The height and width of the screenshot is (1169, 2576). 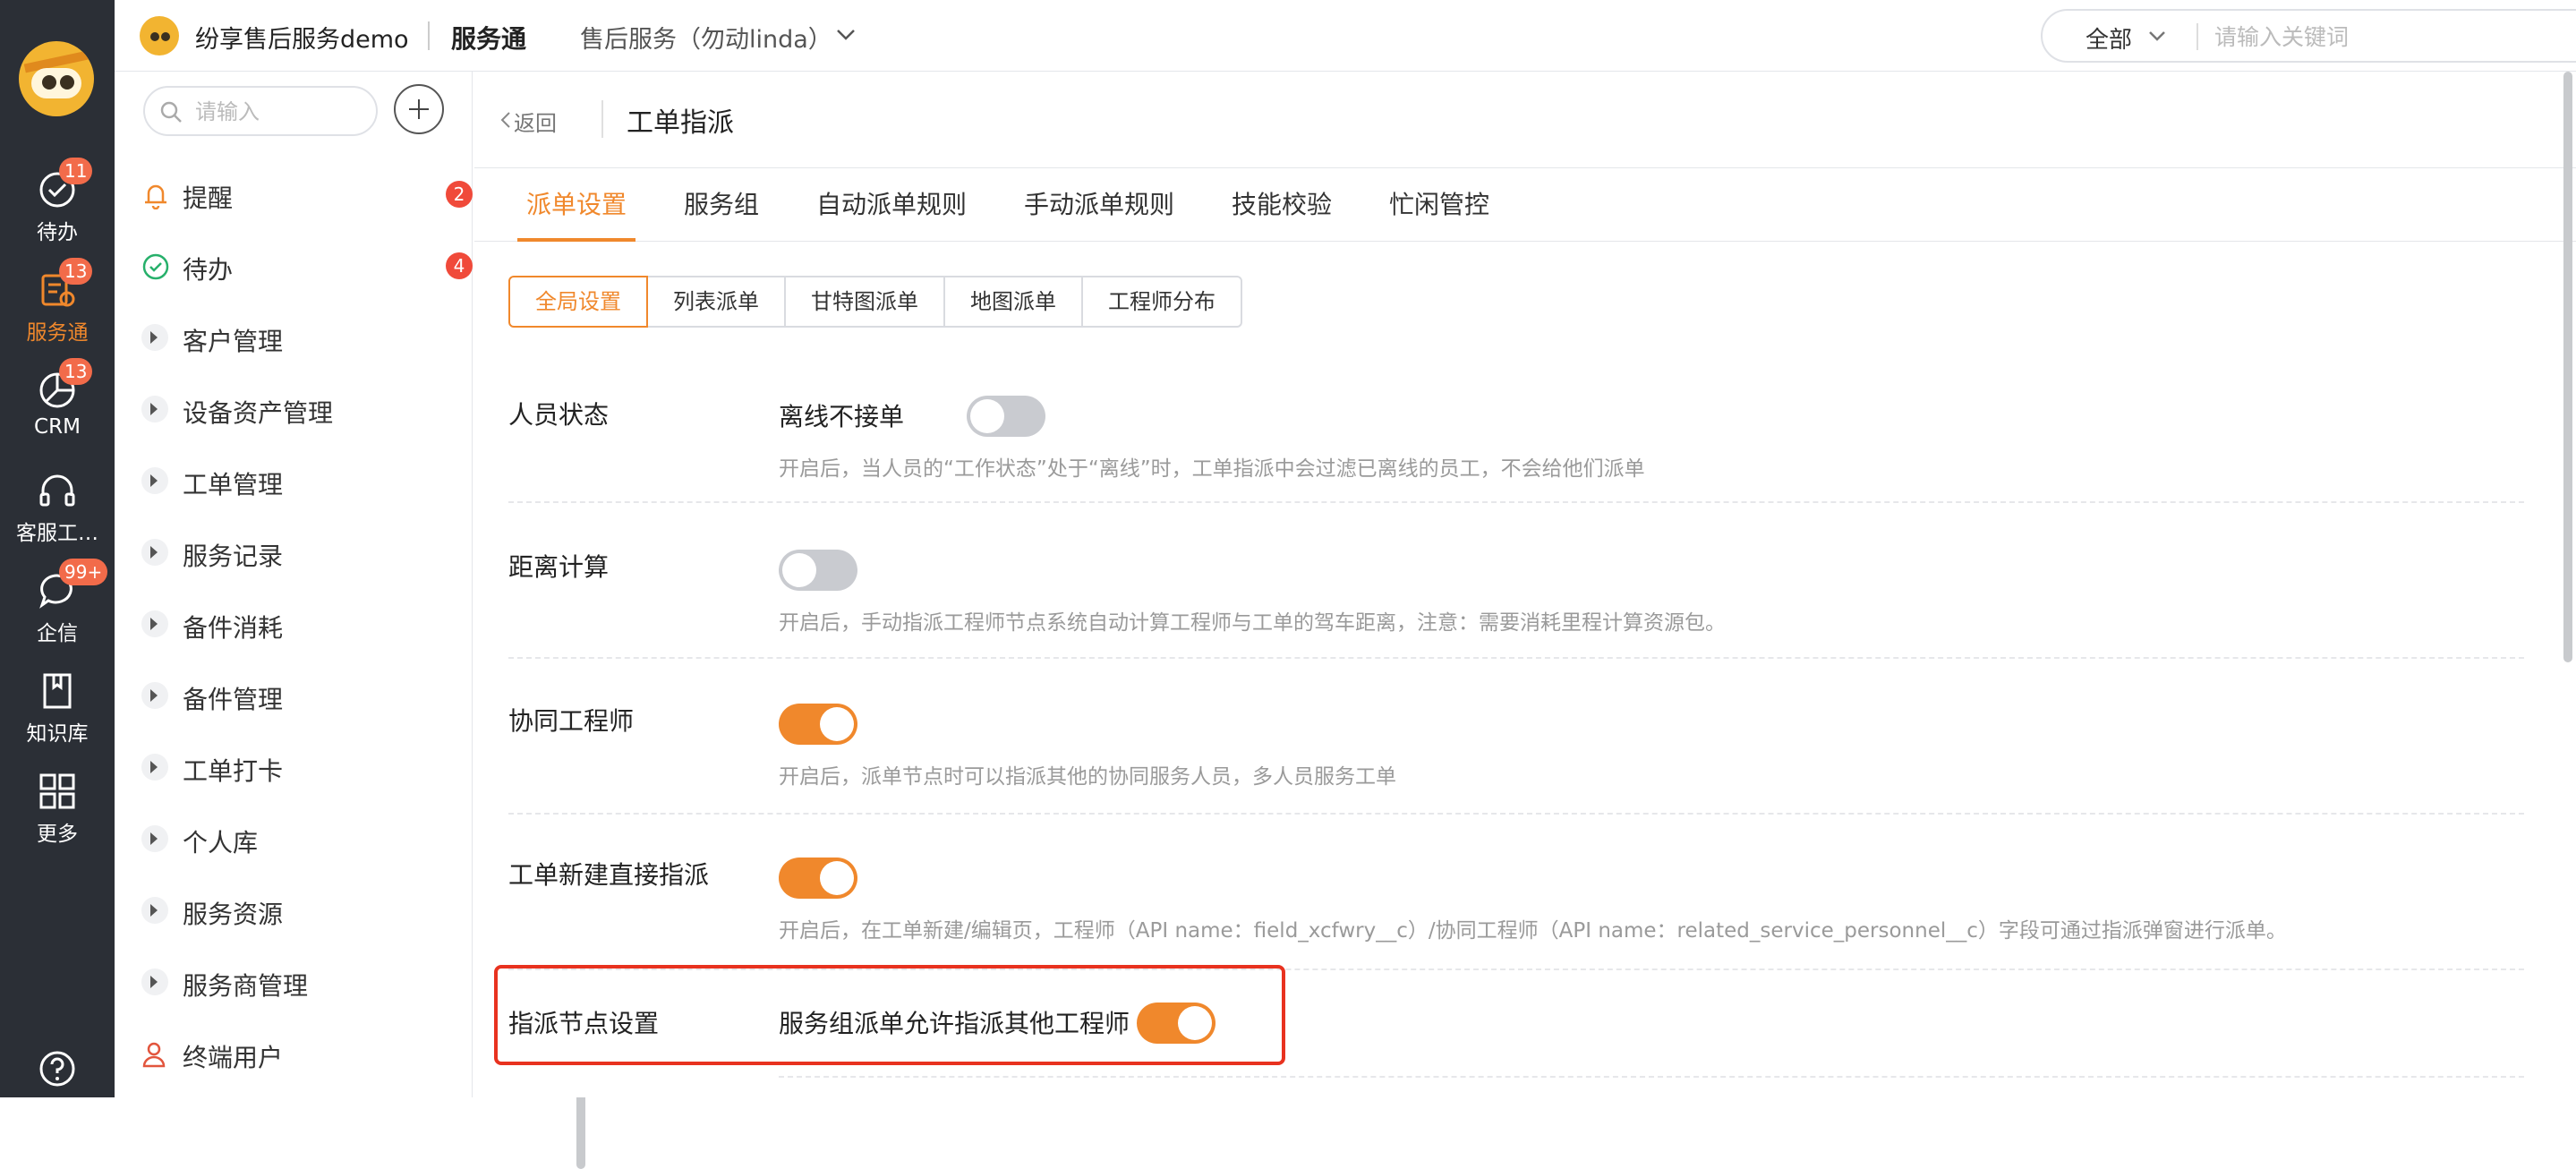 What do you see at coordinates (56, 78) in the screenshot?
I see `app-logo` at bounding box center [56, 78].